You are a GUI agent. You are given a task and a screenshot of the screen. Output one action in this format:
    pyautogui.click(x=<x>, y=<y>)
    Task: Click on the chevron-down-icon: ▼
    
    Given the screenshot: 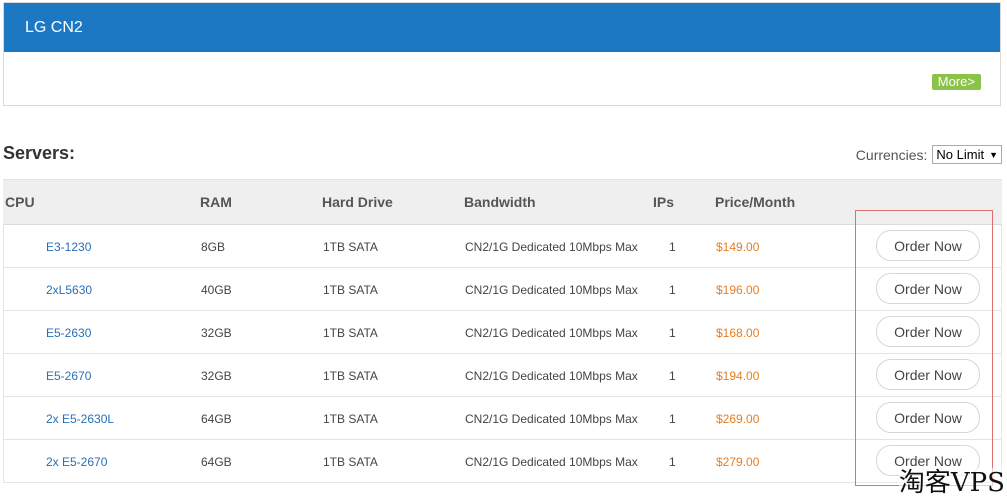 What is the action you would take?
    pyautogui.click(x=993, y=154)
    